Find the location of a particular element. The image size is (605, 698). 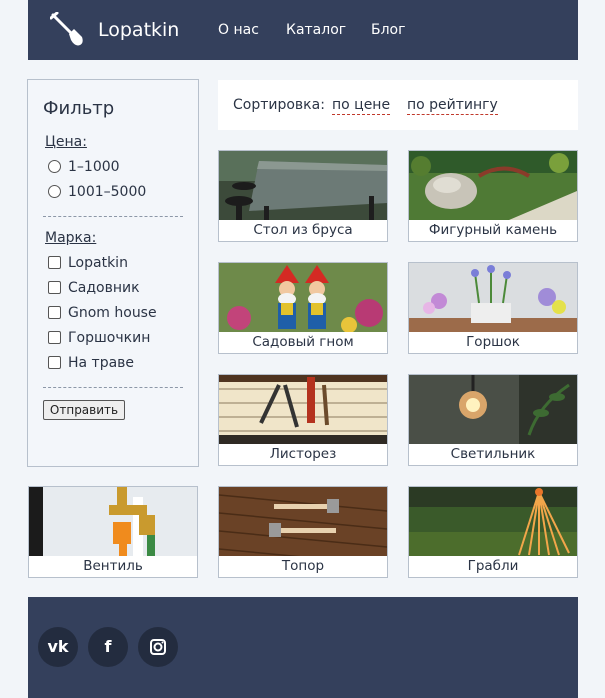

product-card: Вентиль is located at coordinates (113, 532).